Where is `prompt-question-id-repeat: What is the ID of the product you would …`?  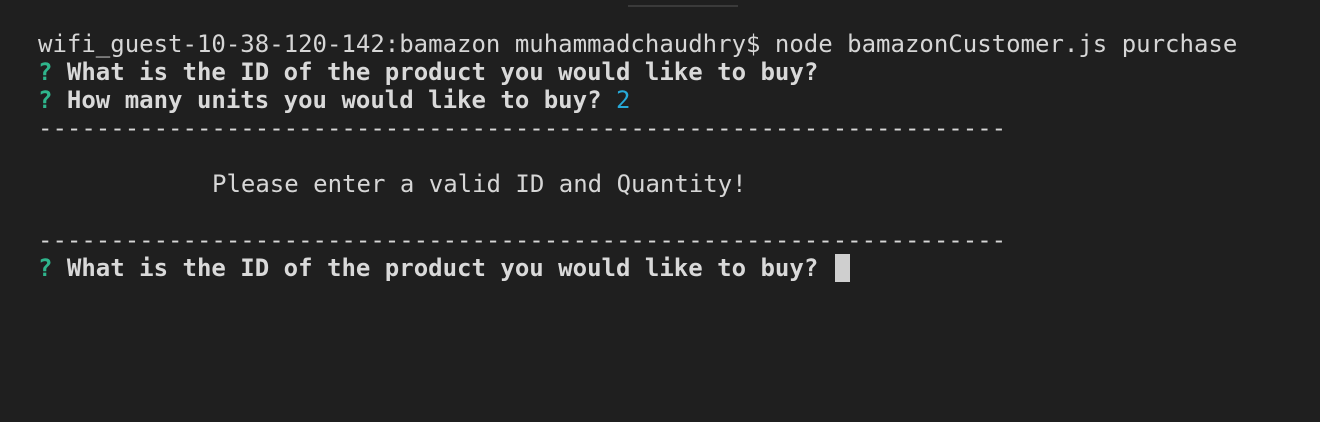
prompt-question-id-repeat: What is the ID of the product you would … is located at coordinates (442, 268).